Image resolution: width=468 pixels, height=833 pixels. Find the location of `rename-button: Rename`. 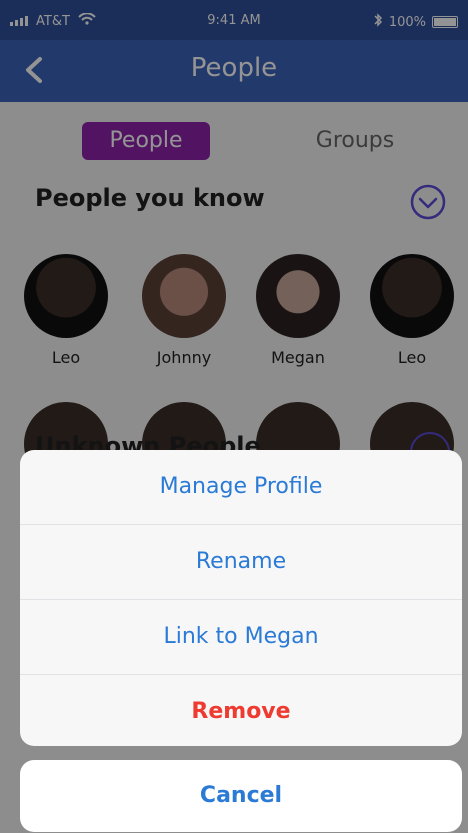

rename-button: Rename is located at coordinates (241, 562).